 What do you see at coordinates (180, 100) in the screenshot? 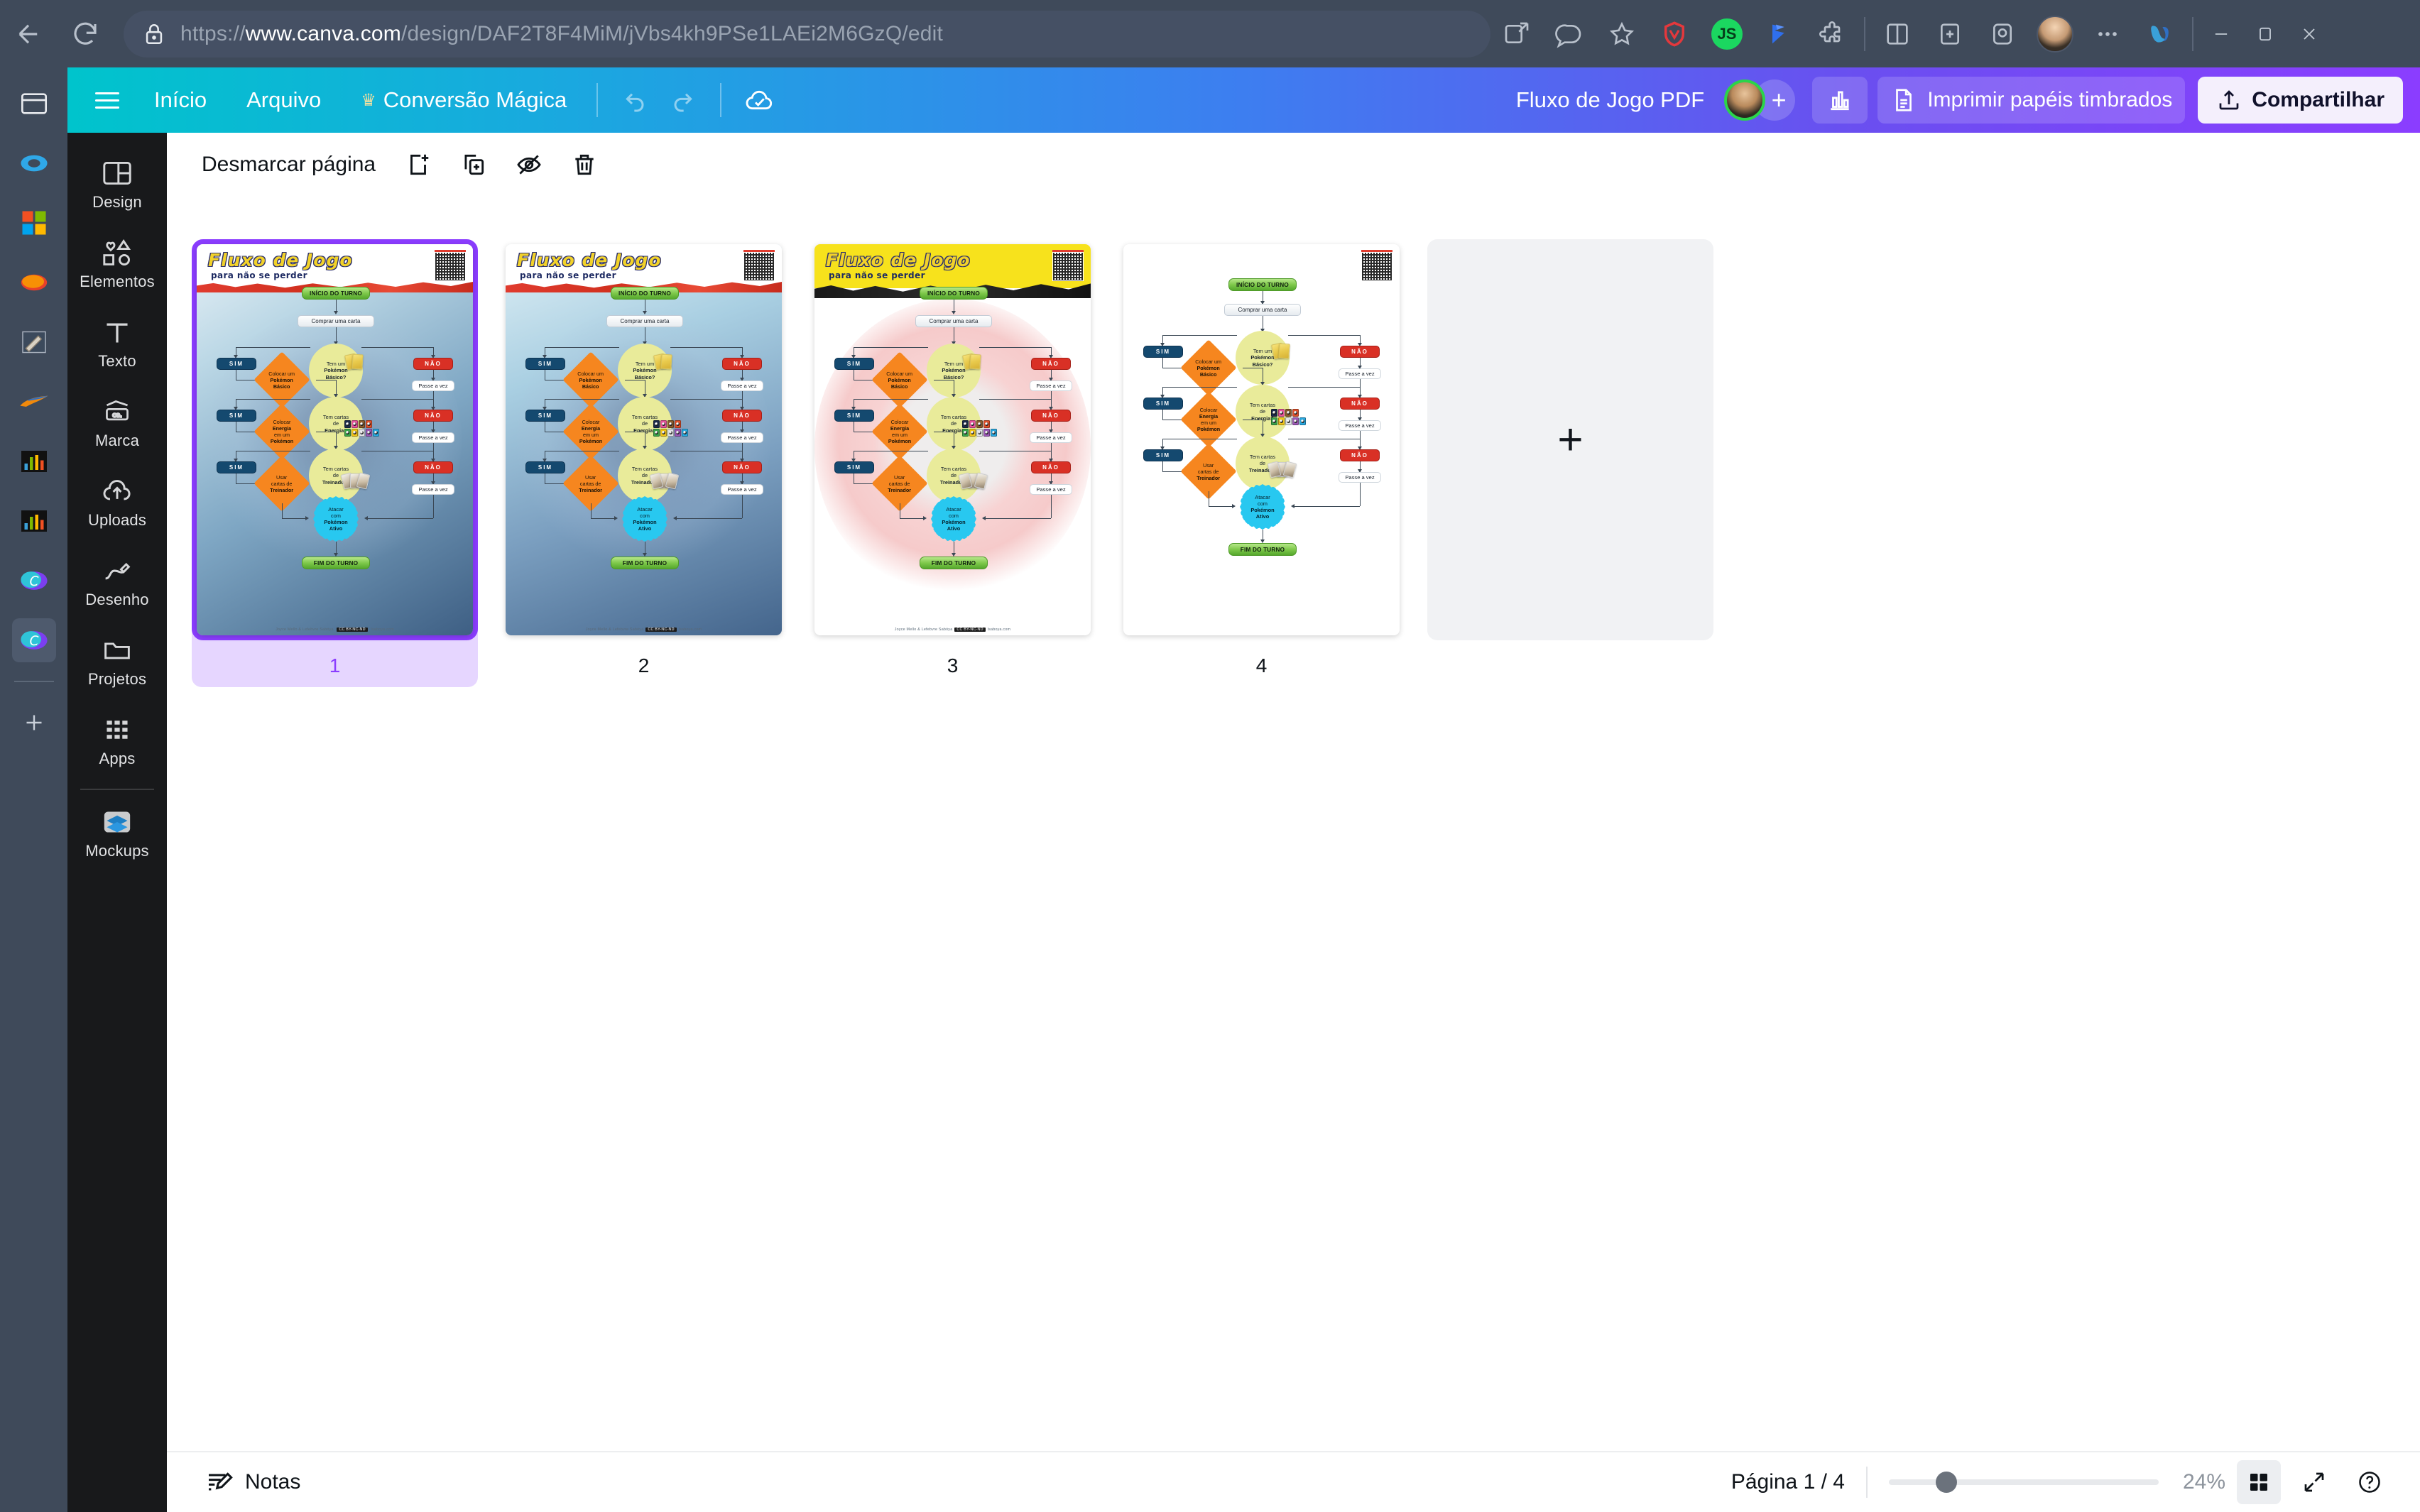
I see `menu-home: Início` at bounding box center [180, 100].